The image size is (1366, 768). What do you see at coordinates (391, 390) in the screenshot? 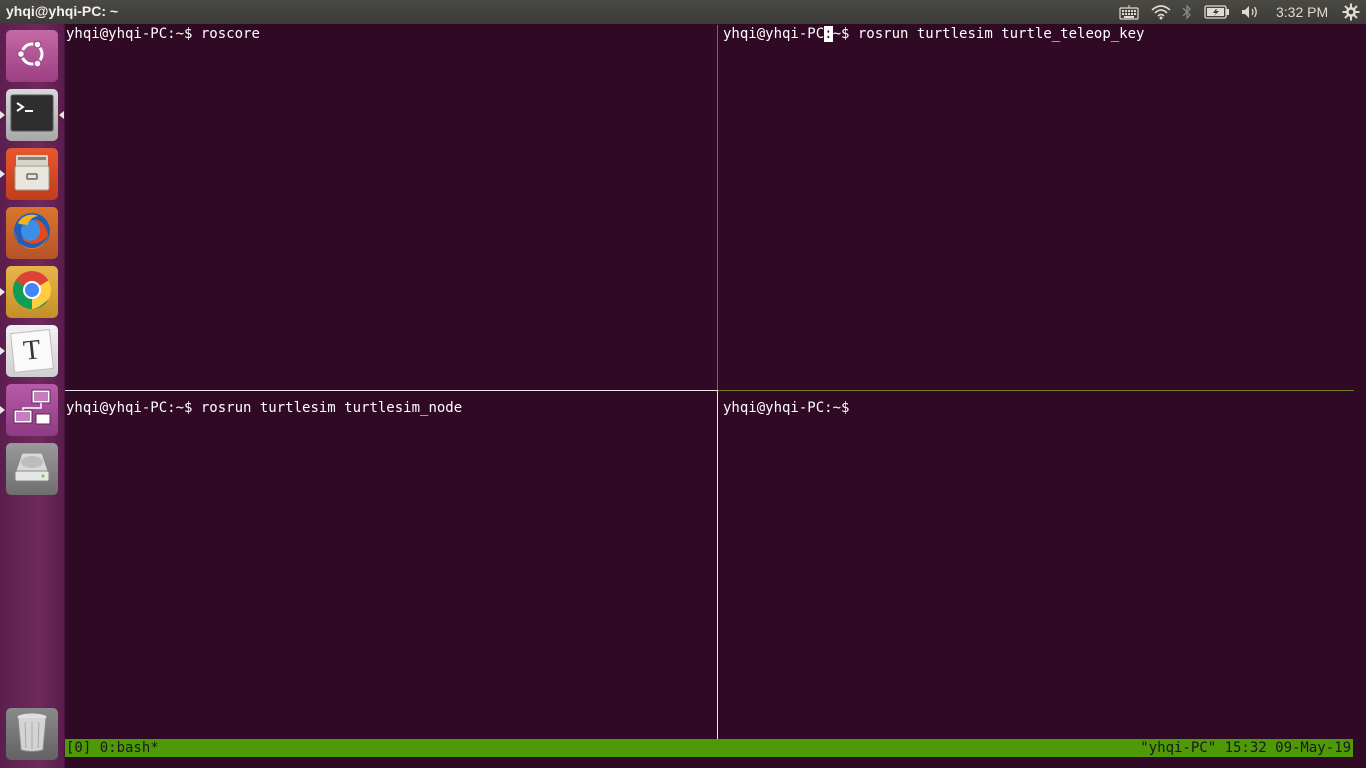
I see `pane-divider-horizontal-left` at bounding box center [391, 390].